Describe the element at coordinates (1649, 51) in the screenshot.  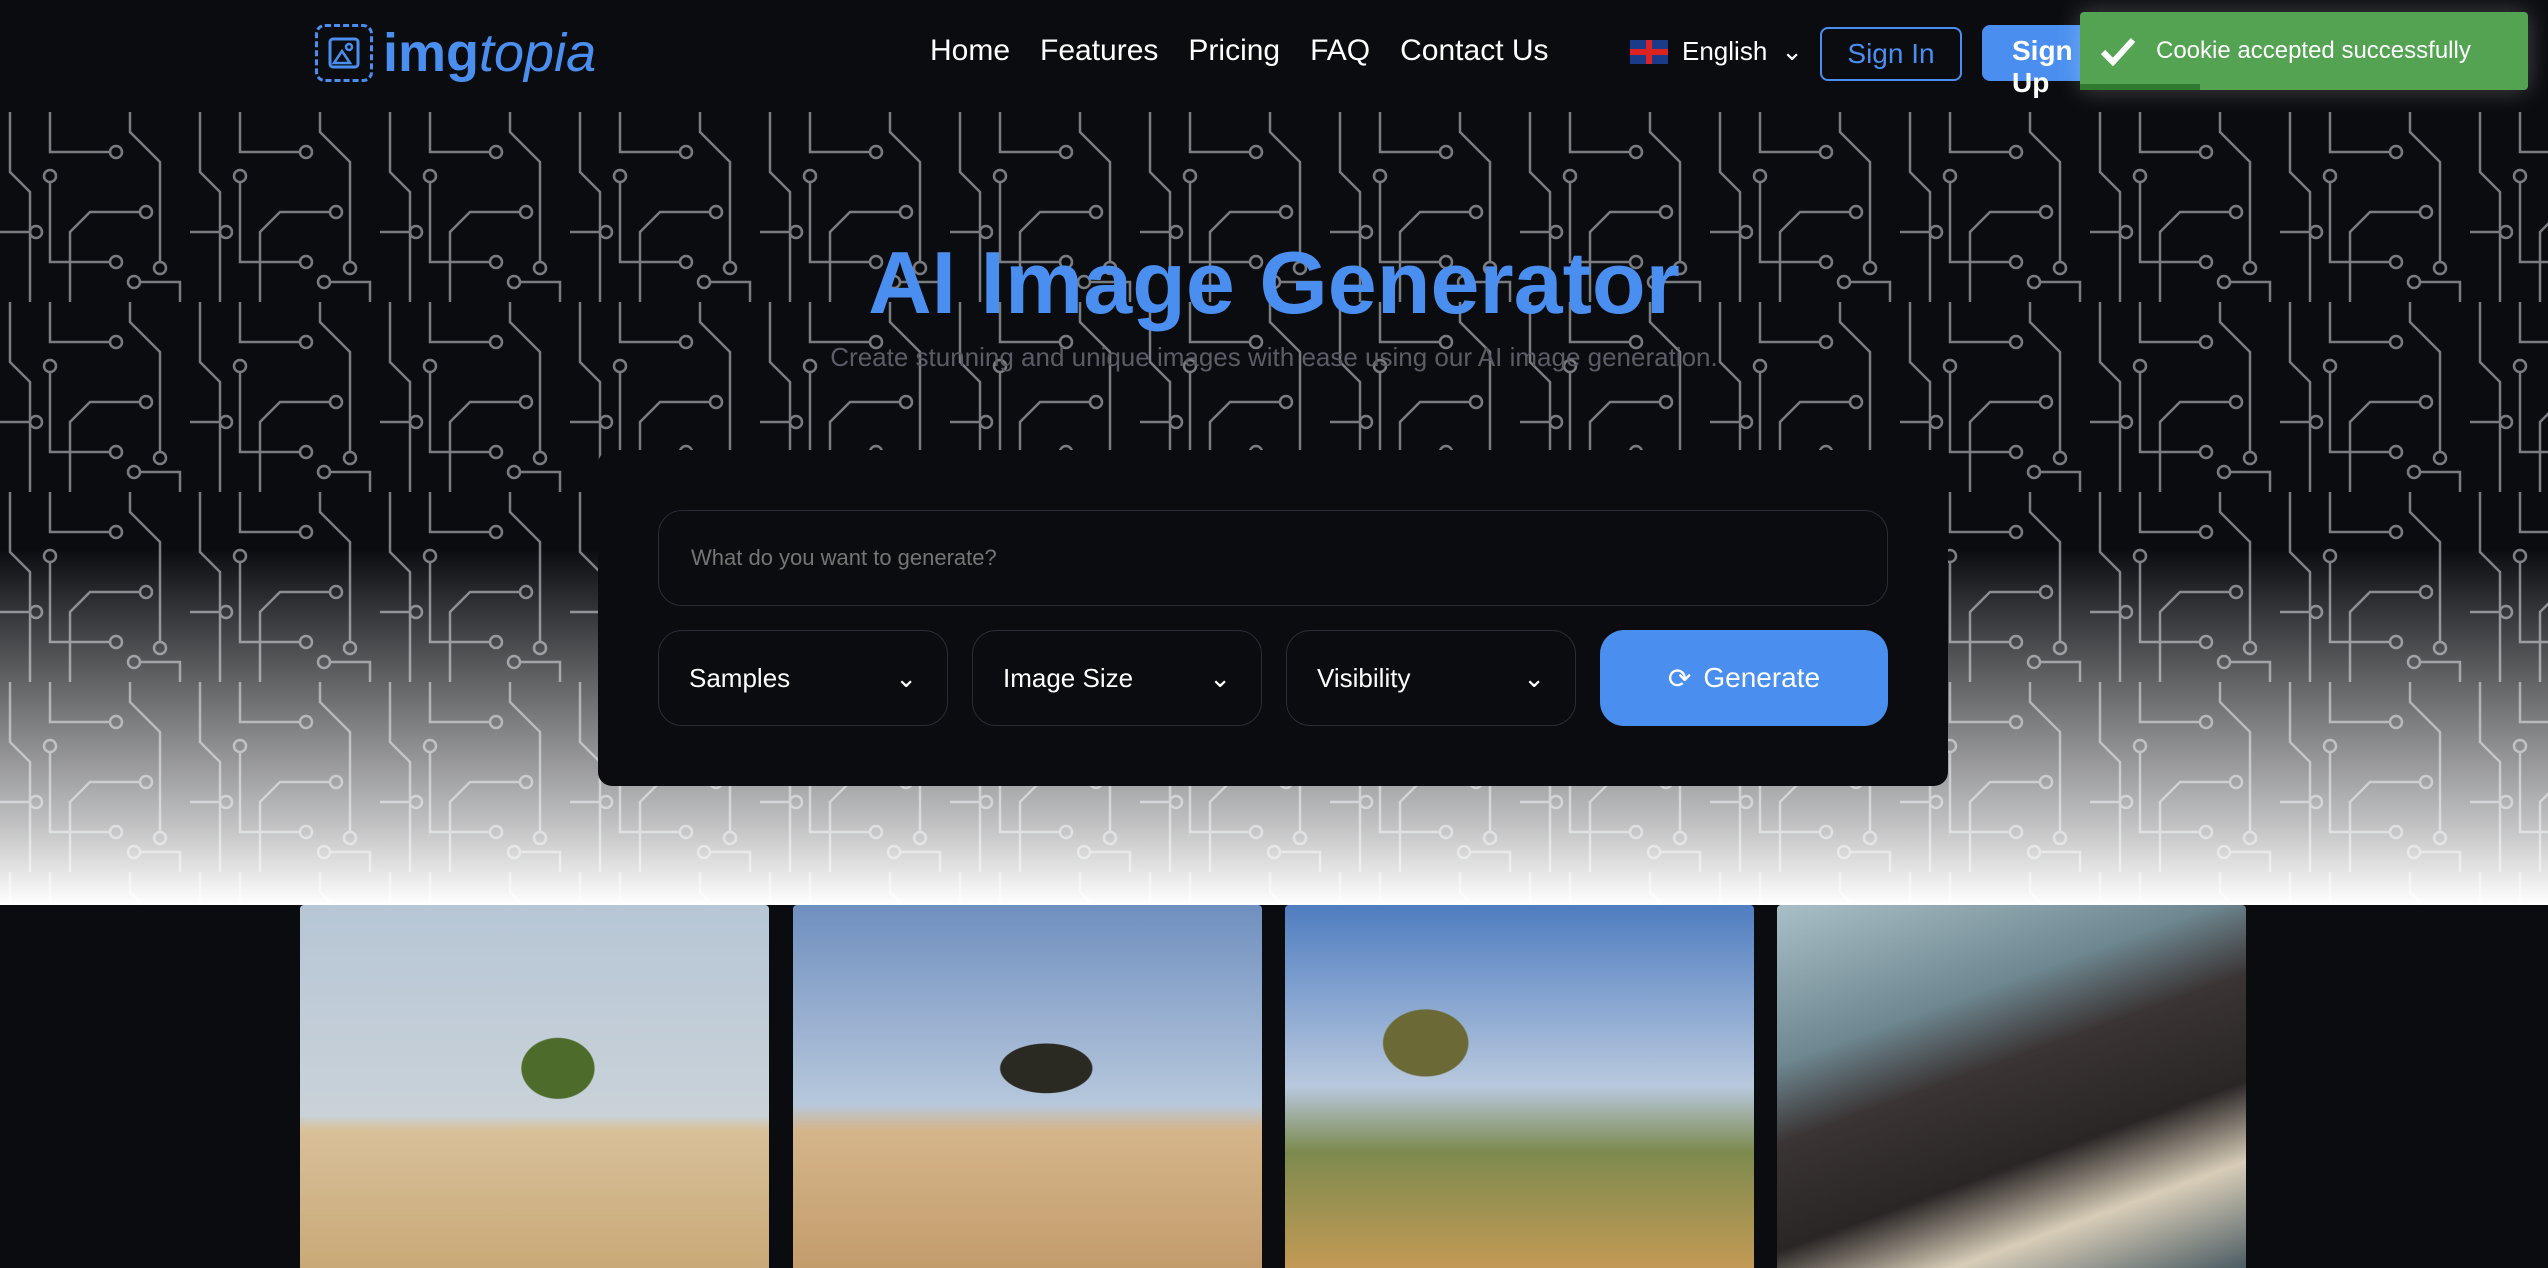
I see `uk-flag-icon` at that location.